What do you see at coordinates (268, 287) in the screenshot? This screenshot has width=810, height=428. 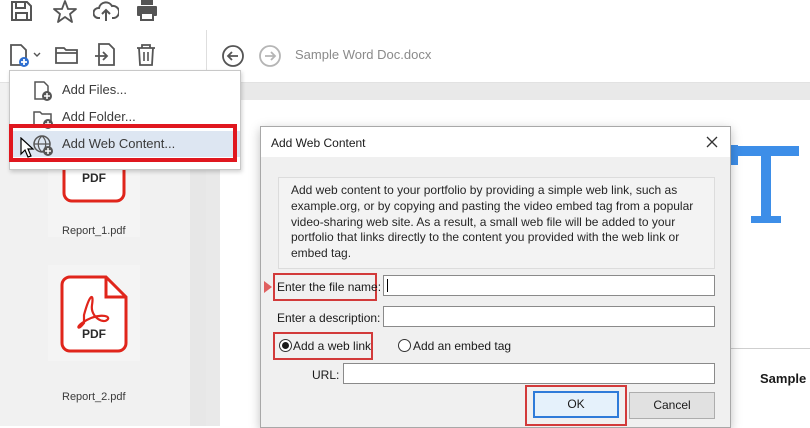 I see `pointer-arrow-icon` at bounding box center [268, 287].